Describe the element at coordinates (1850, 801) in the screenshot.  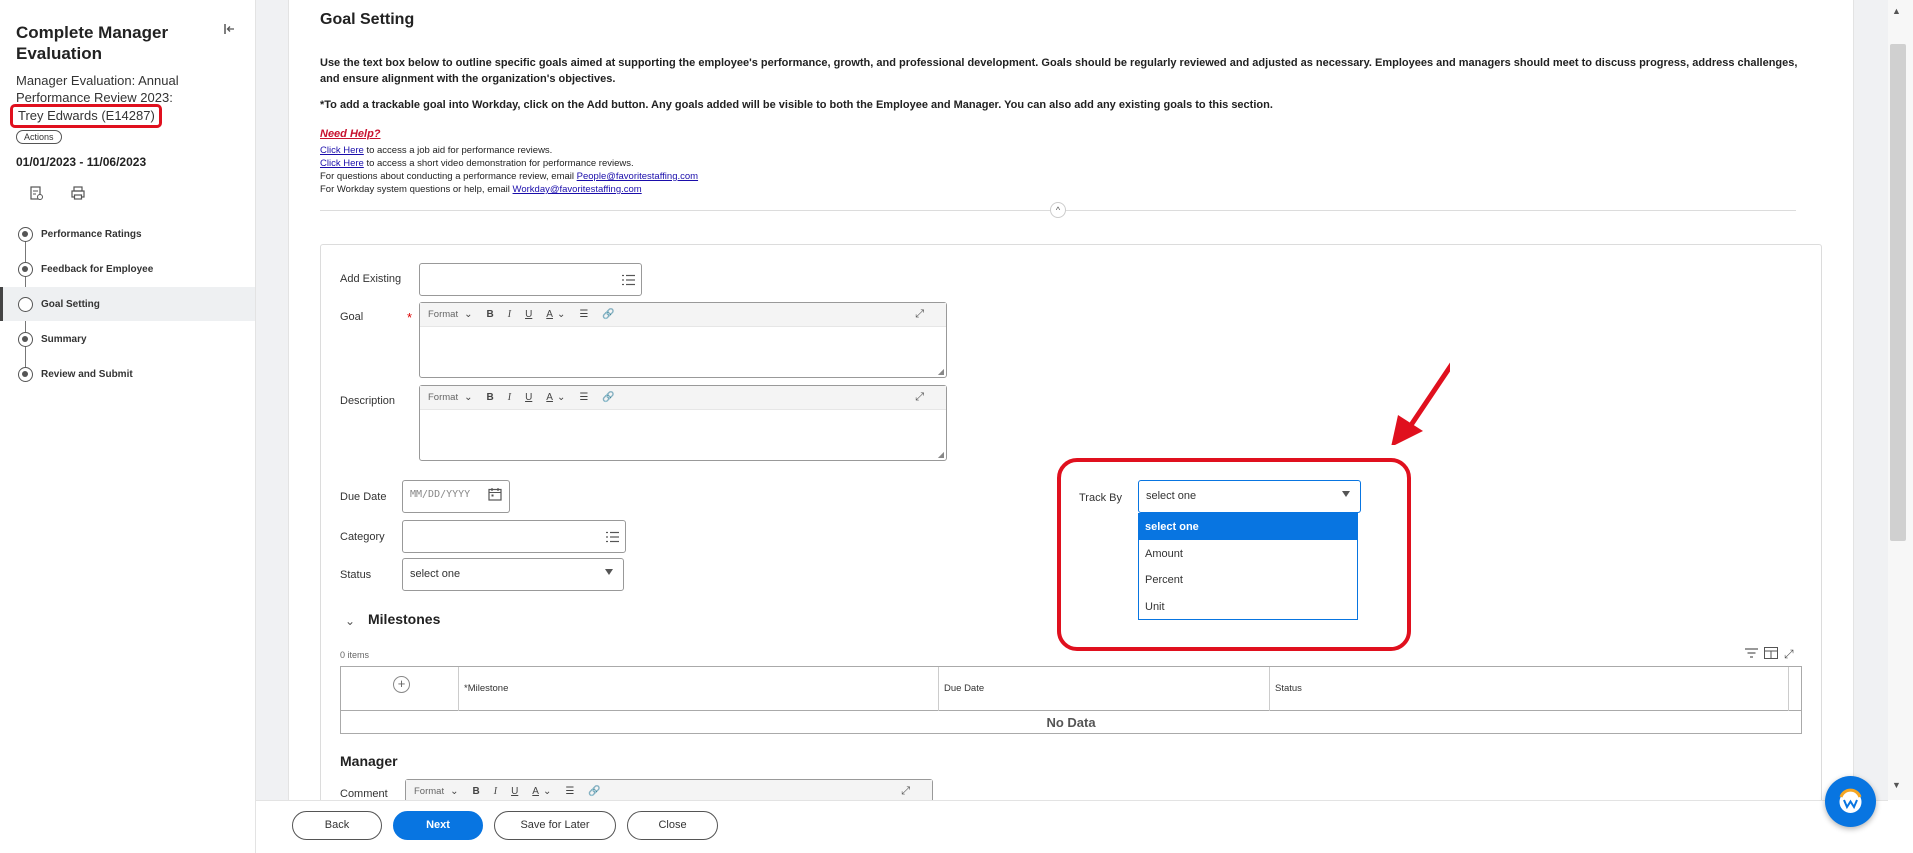
I see `assistant-button` at that location.